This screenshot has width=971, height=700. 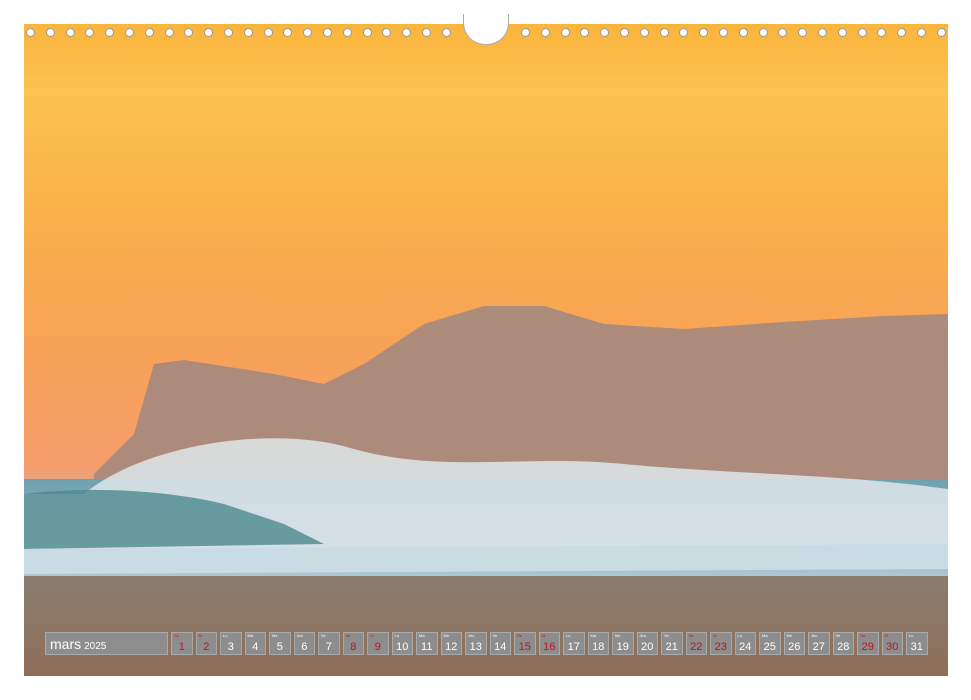 What do you see at coordinates (377, 647) in the screenshot?
I see `day-number: 9` at bounding box center [377, 647].